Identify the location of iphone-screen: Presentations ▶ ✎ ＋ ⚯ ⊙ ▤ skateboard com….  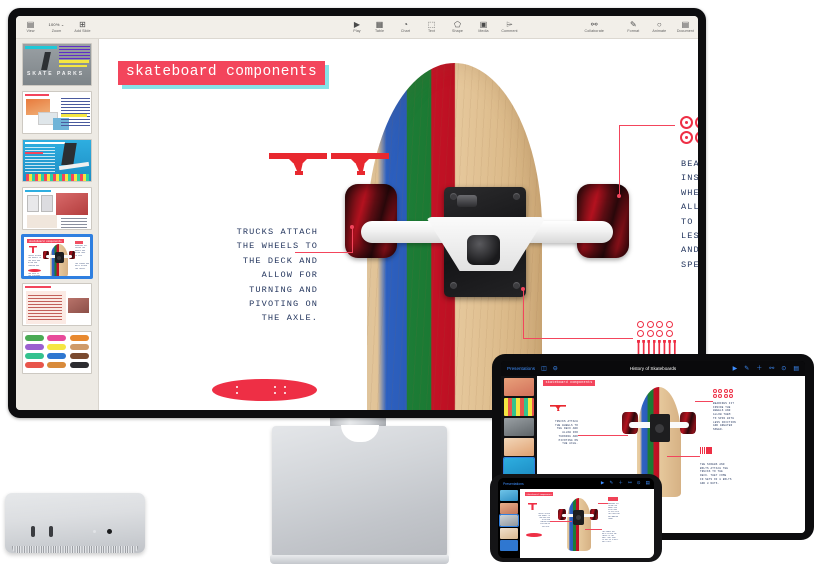
(576, 518).